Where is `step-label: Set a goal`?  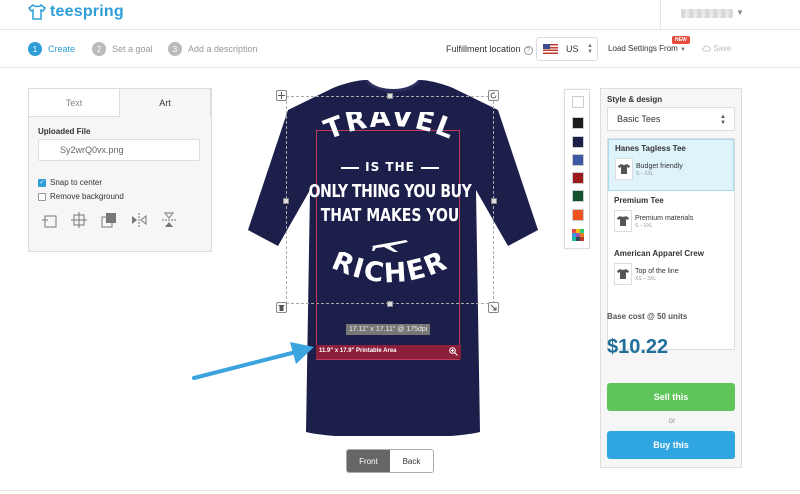 step-label: Set a goal is located at coordinates (132, 49).